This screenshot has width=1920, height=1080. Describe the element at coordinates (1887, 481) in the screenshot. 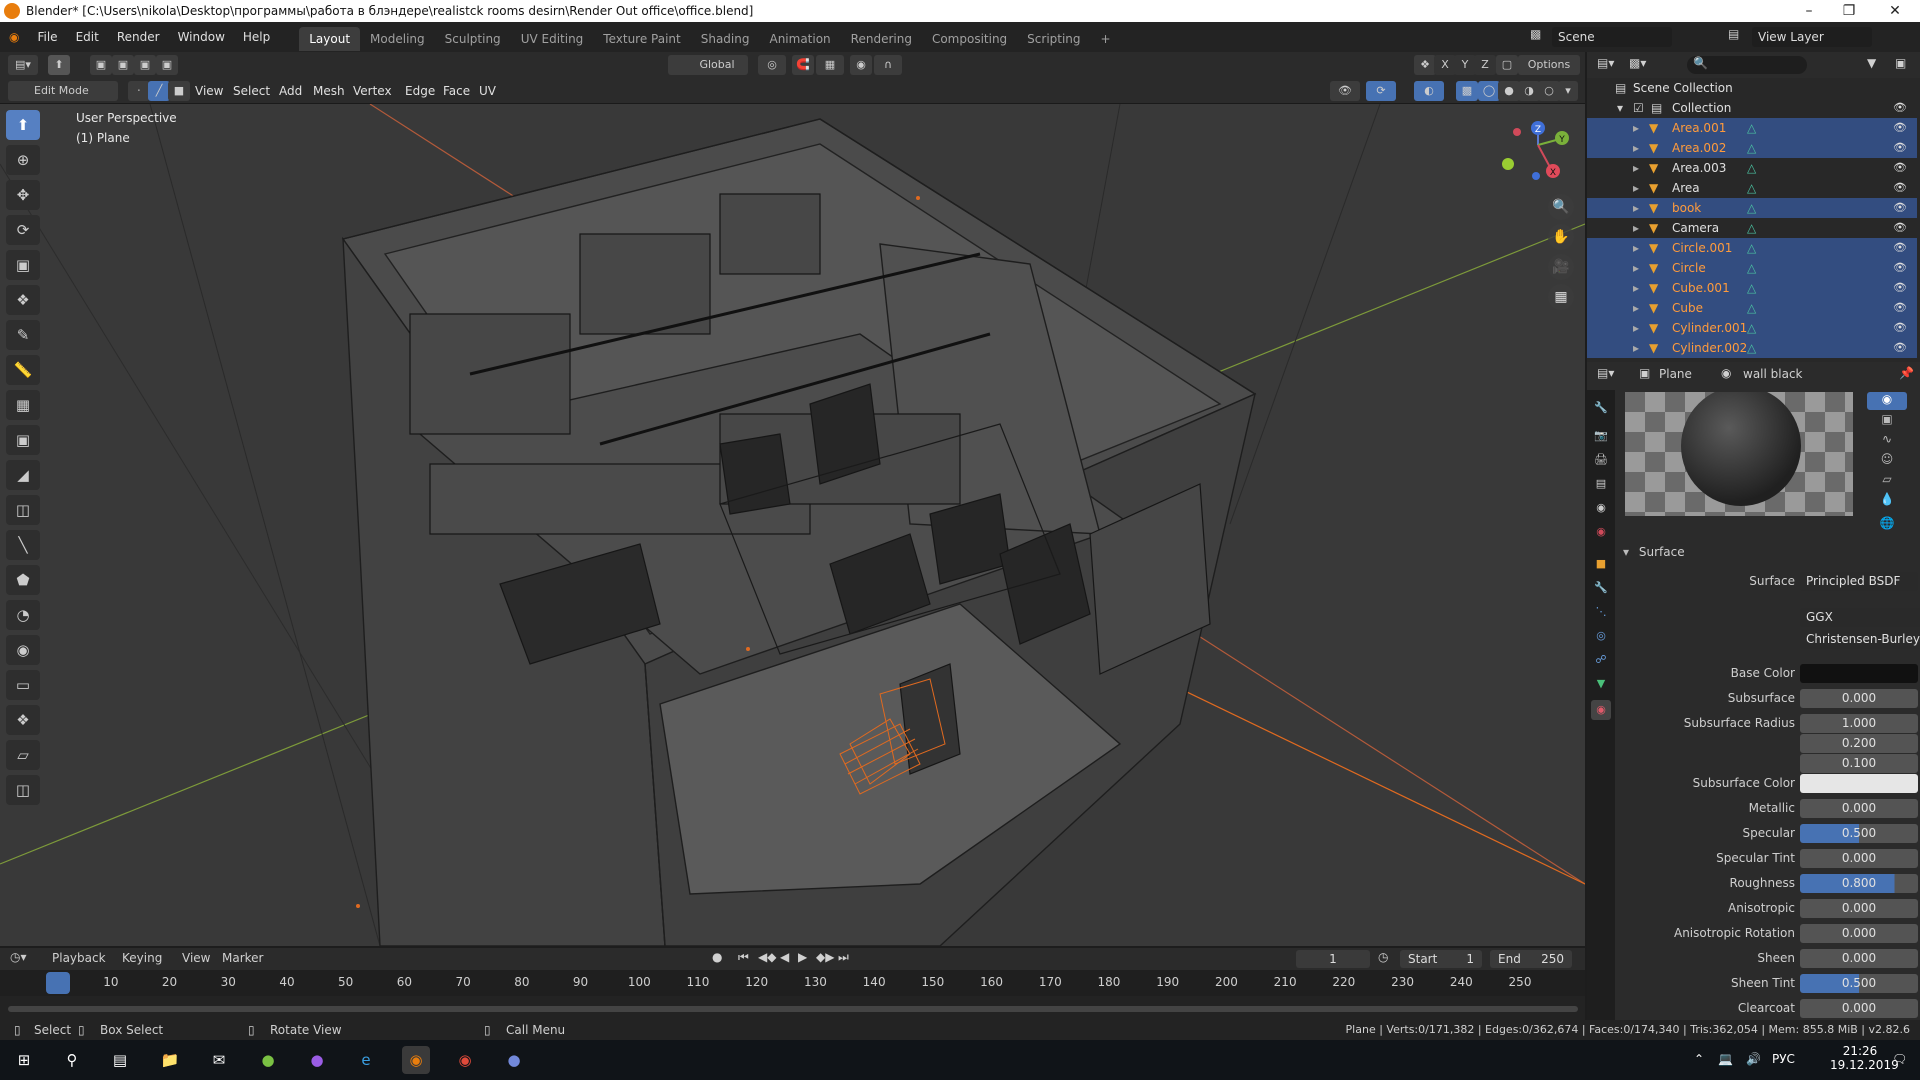

I see `preview-cloth-icon: ▱` at that location.